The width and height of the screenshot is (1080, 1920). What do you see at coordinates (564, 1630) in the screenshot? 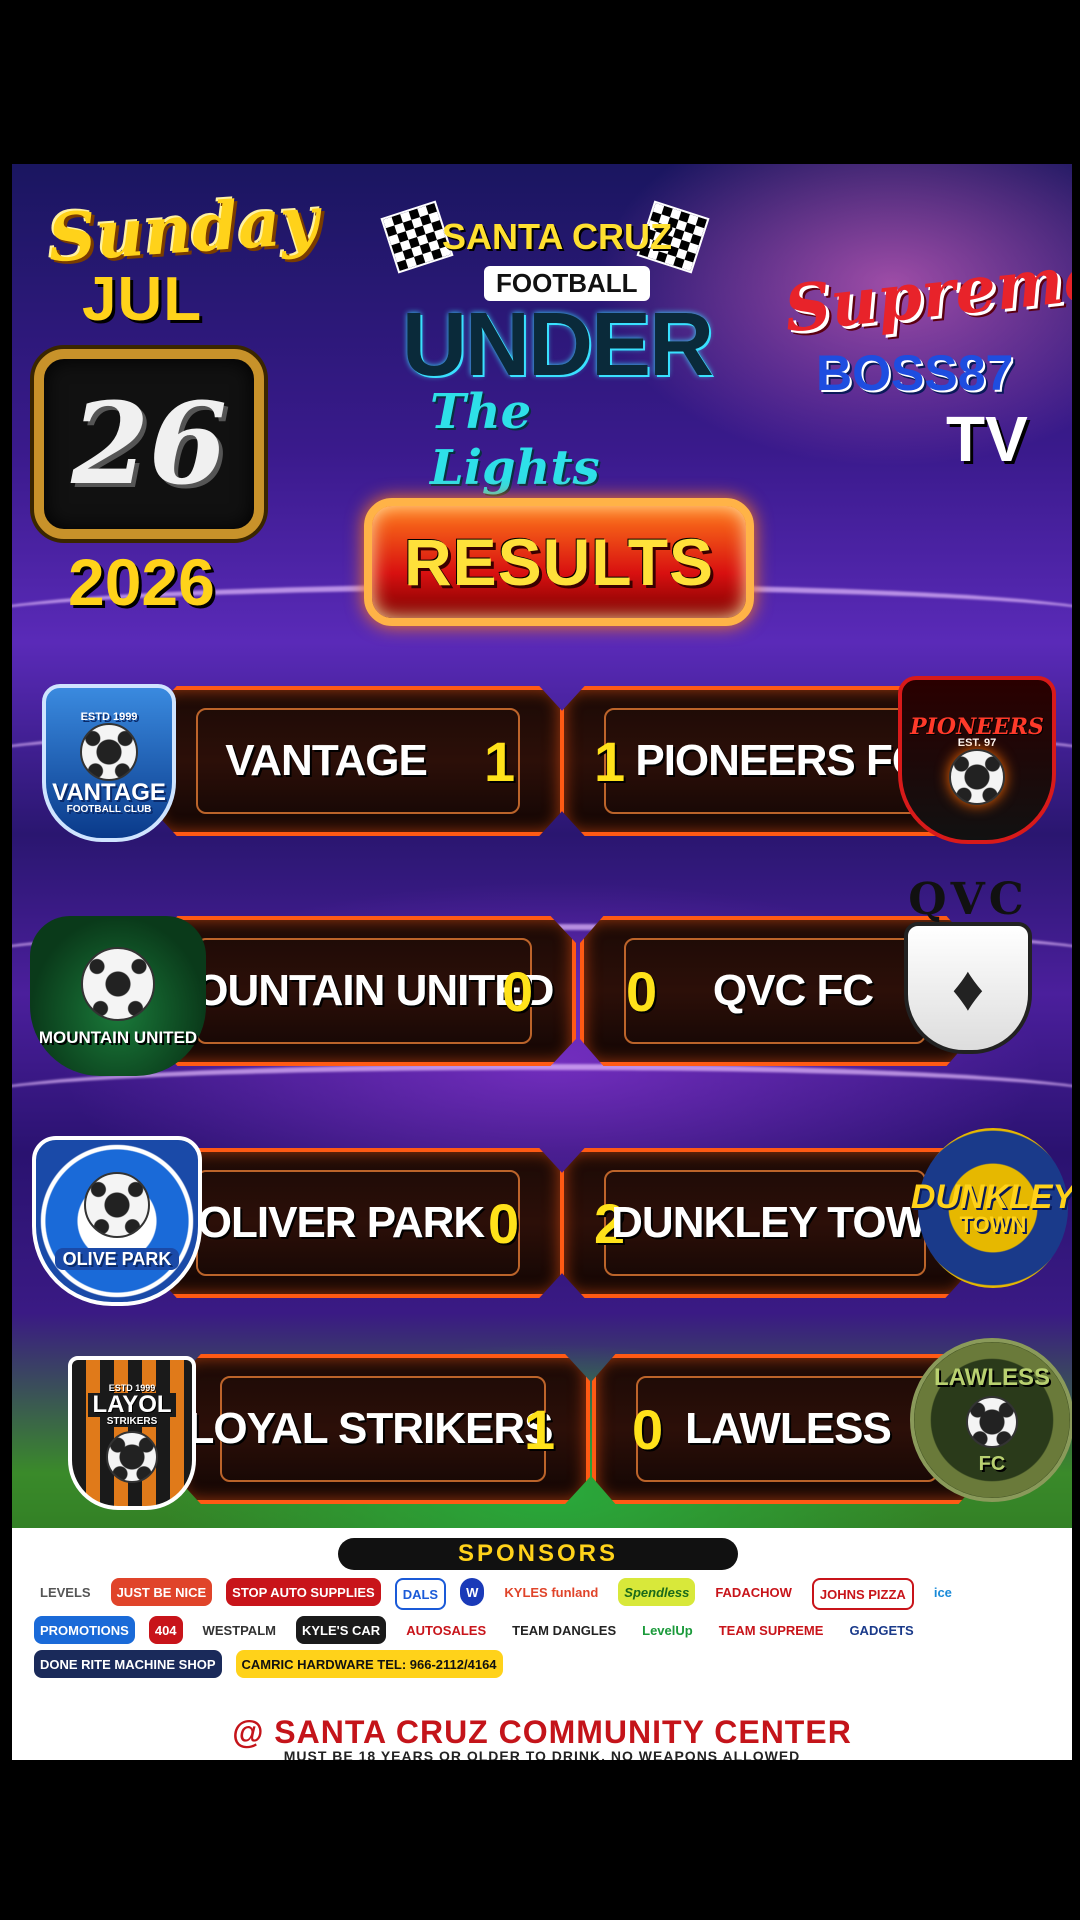
I see `sponsor-logo: TEAM DANGLES` at bounding box center [564, 1630].